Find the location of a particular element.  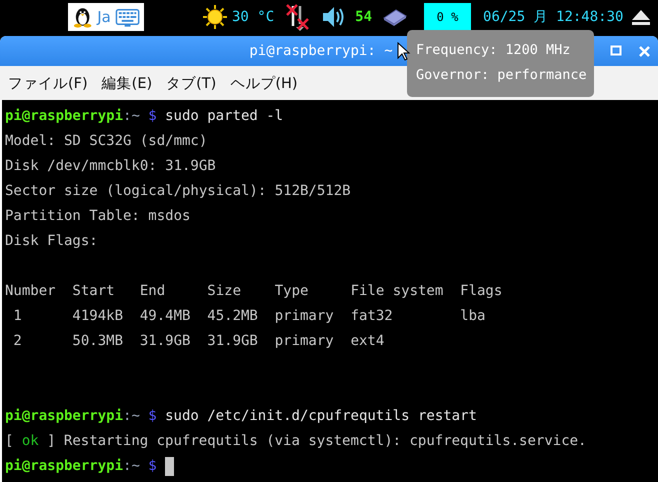

output-line: Partition Table: msdos is located at coordinates (97, 216).